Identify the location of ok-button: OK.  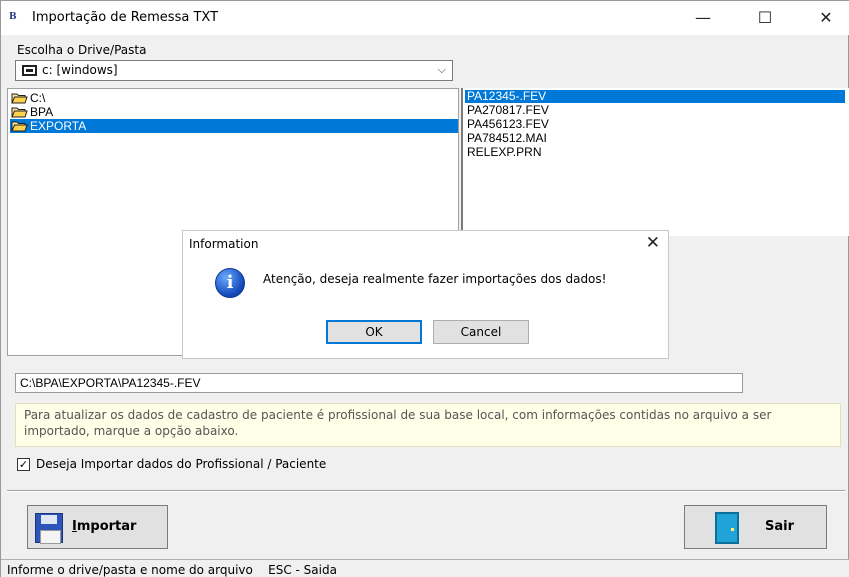
(374, 332).